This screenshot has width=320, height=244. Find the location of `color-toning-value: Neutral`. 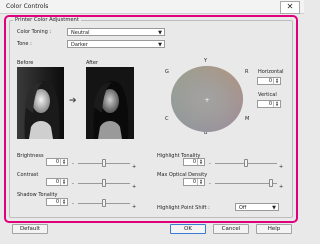

color-toning-value: Neutral is located at coordinates (80, 33).